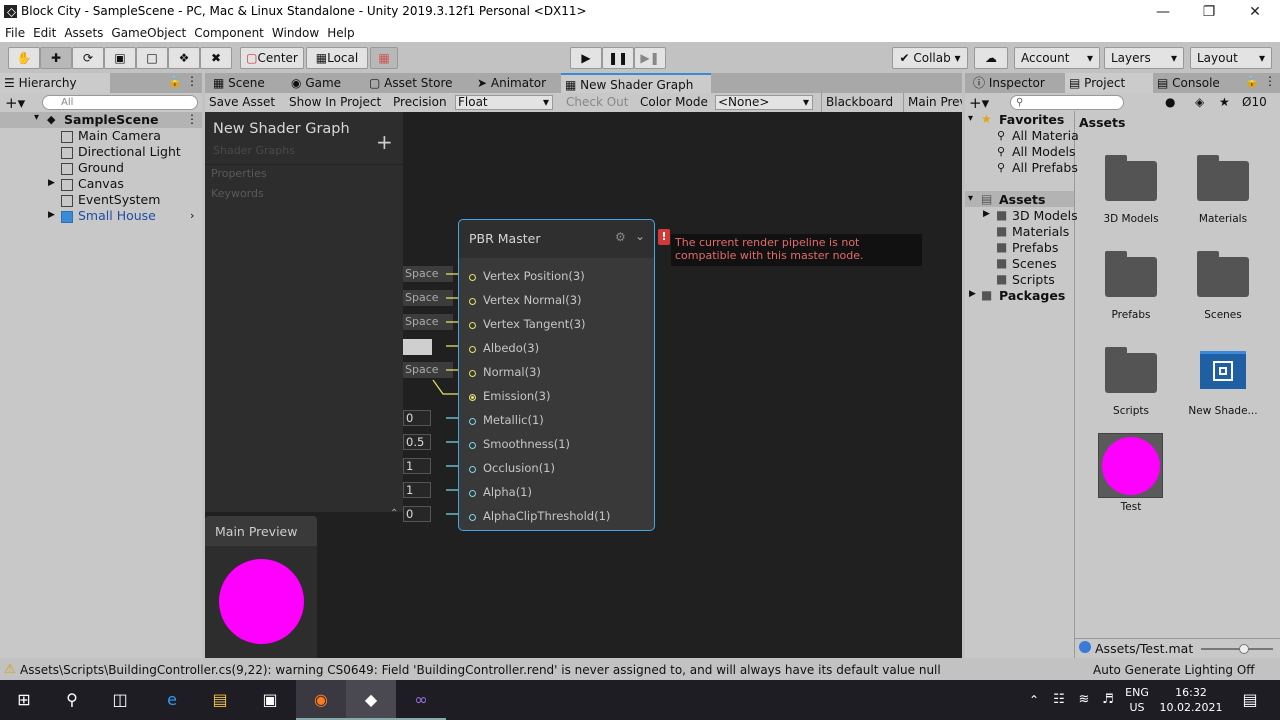  I want to click on port-vertex-position: Vertex Position(3), so click(527, 276).